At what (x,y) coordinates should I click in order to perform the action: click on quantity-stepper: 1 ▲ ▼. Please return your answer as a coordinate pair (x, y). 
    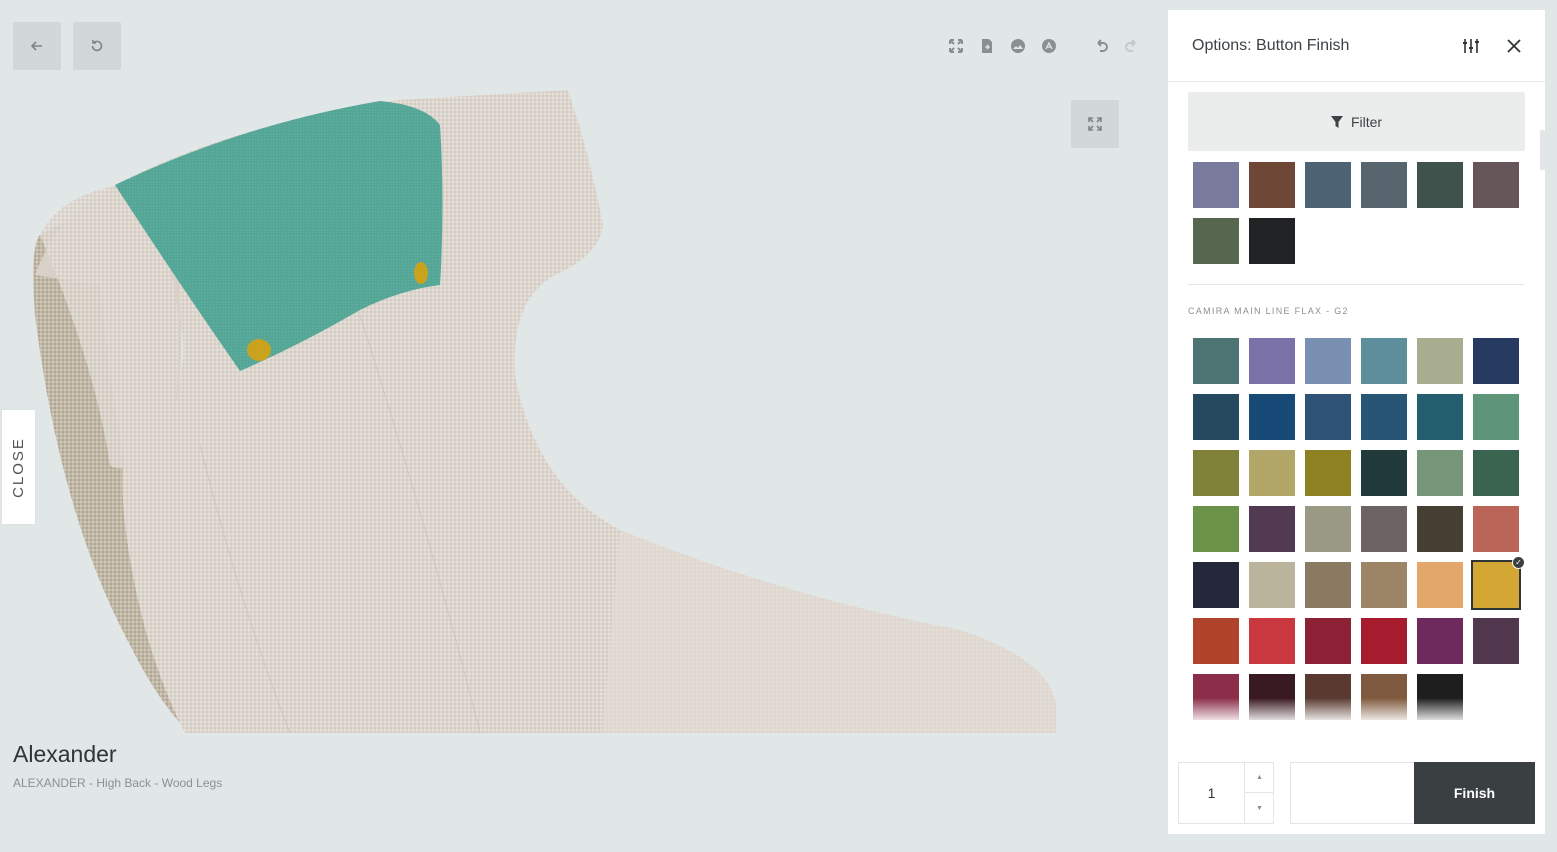
    Looking at the image, I should click on (1226, 793).